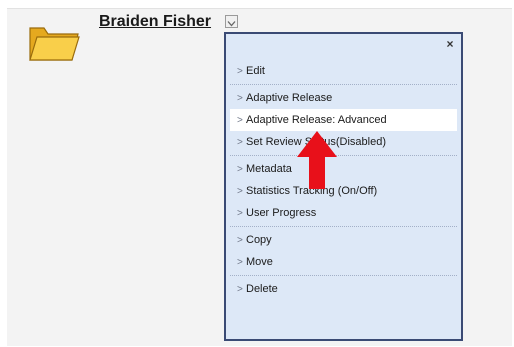  Describe the element at coordinates (343, 213) in the screenshot. I see `menu-item-user-progress: > User Progress` at that location.